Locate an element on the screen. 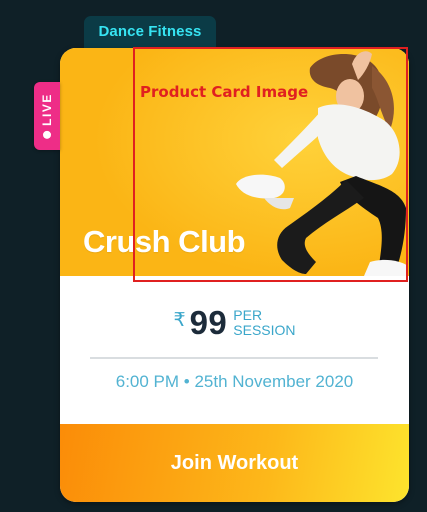 This screenshot has height=512, width=427. divider is located at coordinates (234, 358).